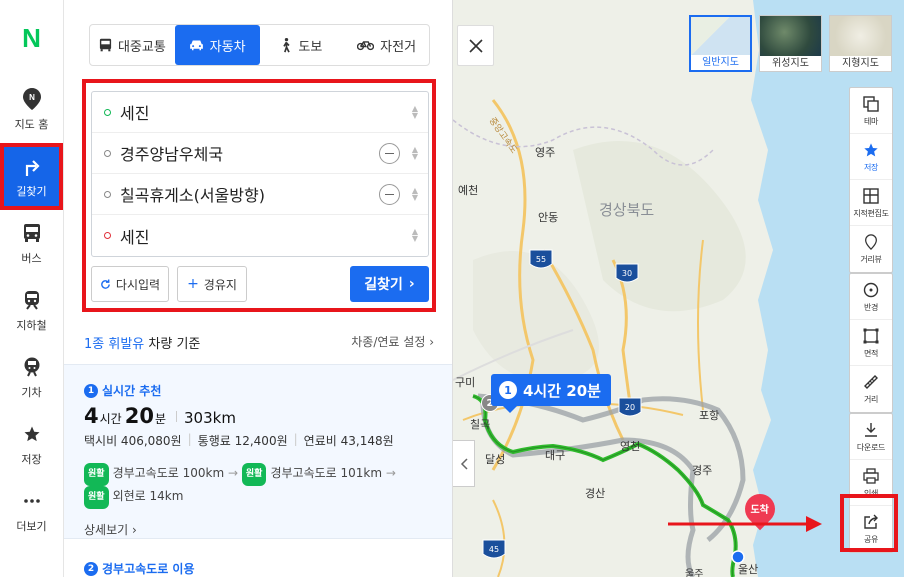 The width and height of the screenshot is (904, 577). I want to click on rail-item-bus: 버스, so click(31, 243).